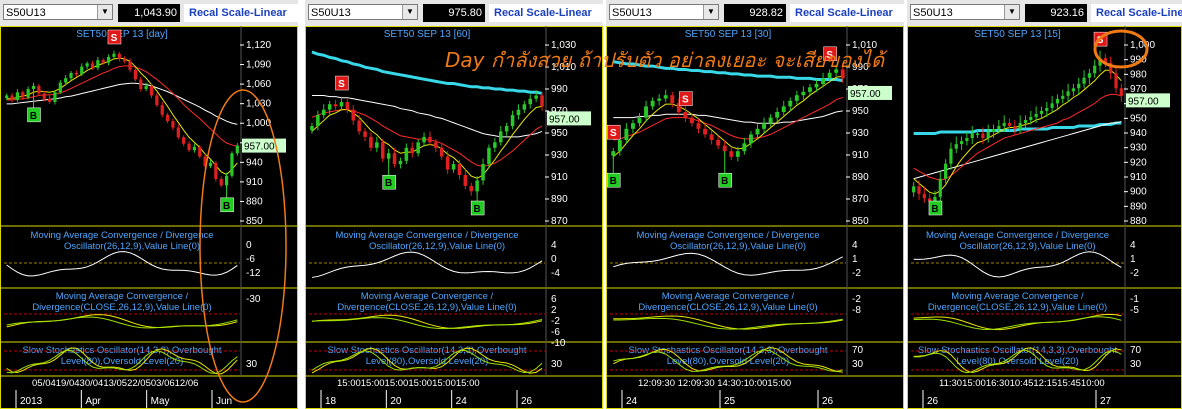  Describe the element at coordinates (331, 401) in the screenshot. I see `time-axis-bottom-label: 18` at that location.